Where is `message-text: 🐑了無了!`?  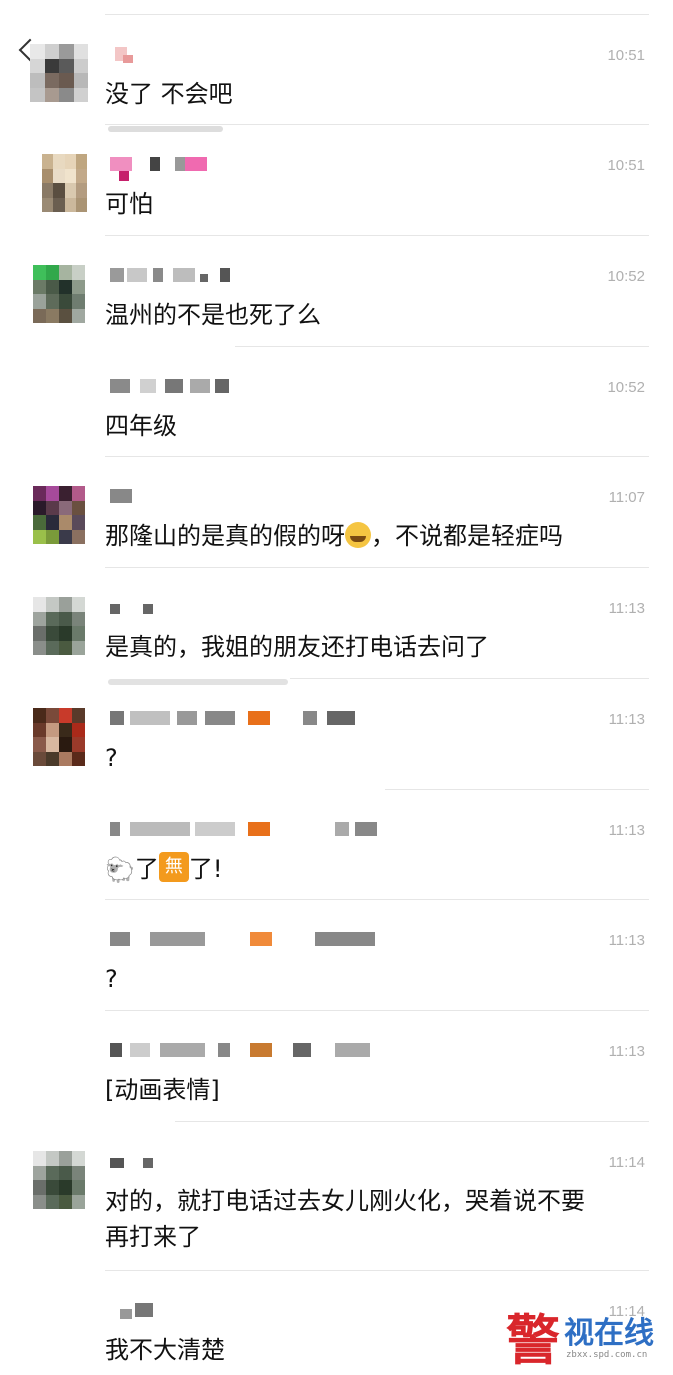
message-text: 🐑了無了! is located at coordinates (374, 869).